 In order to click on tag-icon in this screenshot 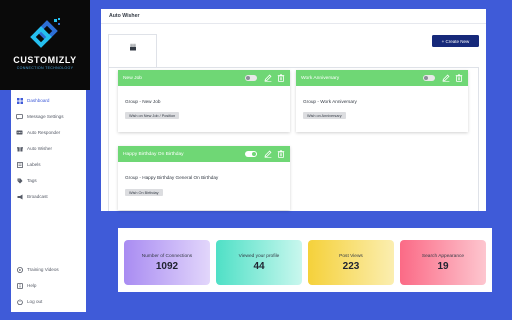, I will do `click(19, 180)`.